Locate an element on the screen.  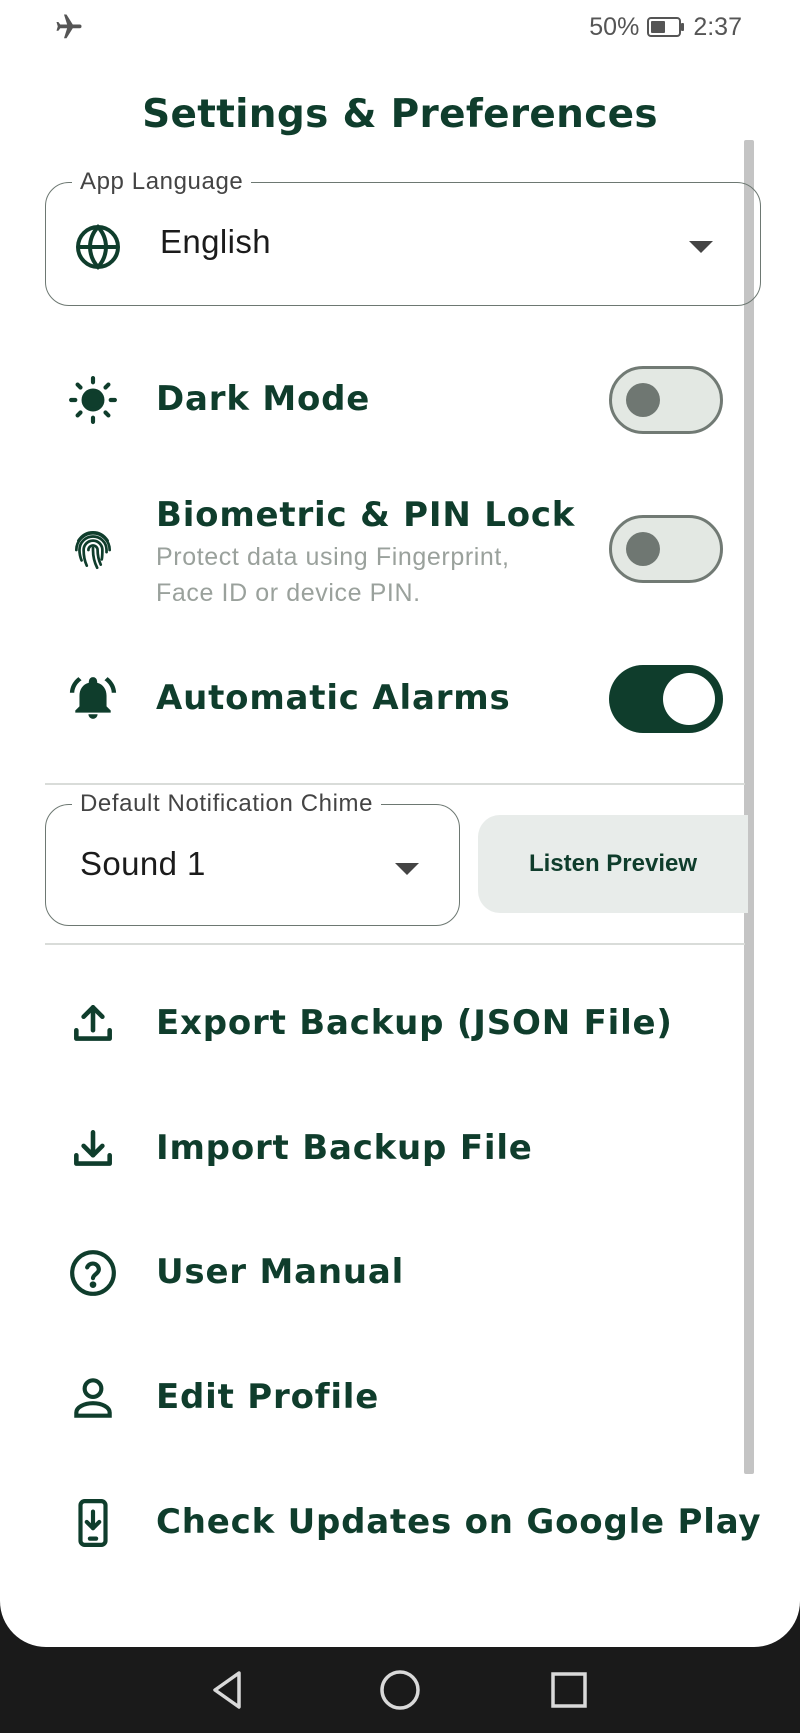
dark-mode-label: Dark Mode is located at coordinates (263, 399).